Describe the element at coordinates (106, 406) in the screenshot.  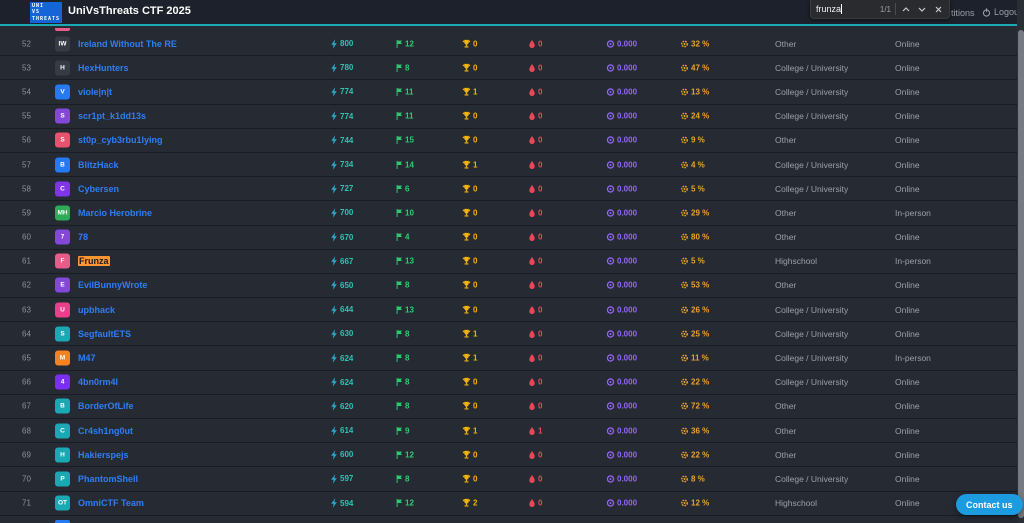
I see `team-name-link: BorderOfLife` at that location.